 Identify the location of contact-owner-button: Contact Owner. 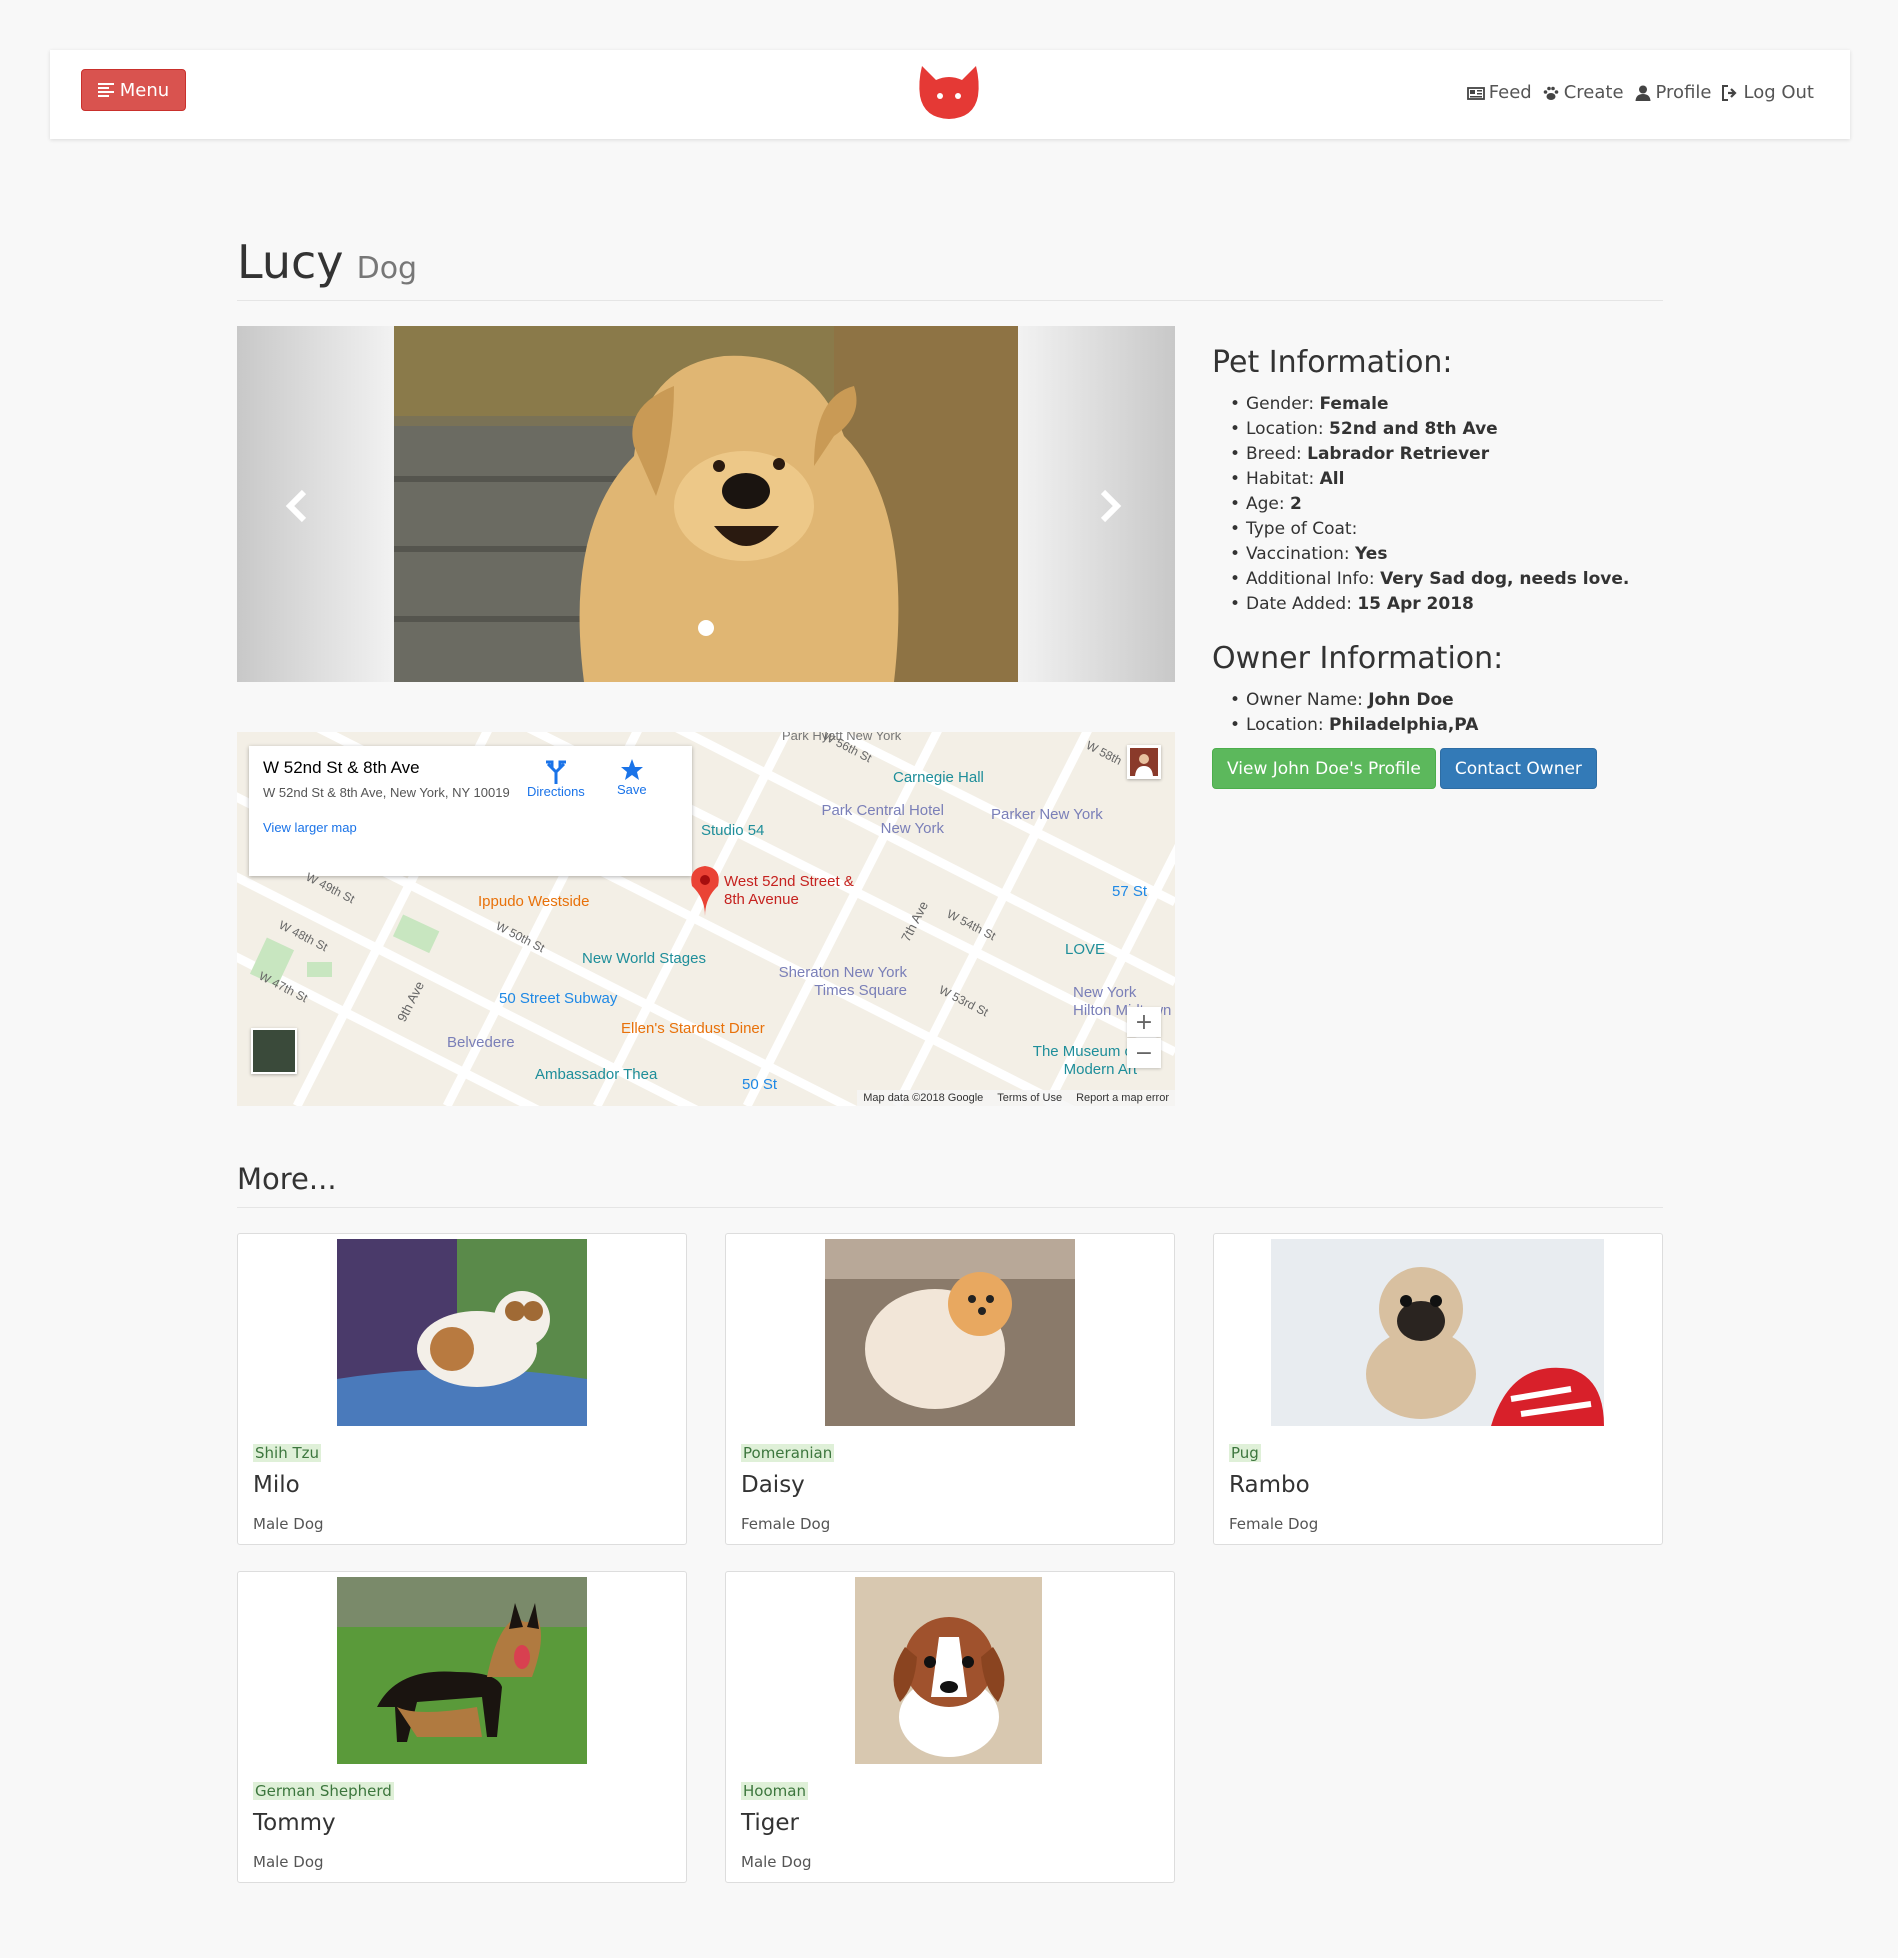
(1518, 768).